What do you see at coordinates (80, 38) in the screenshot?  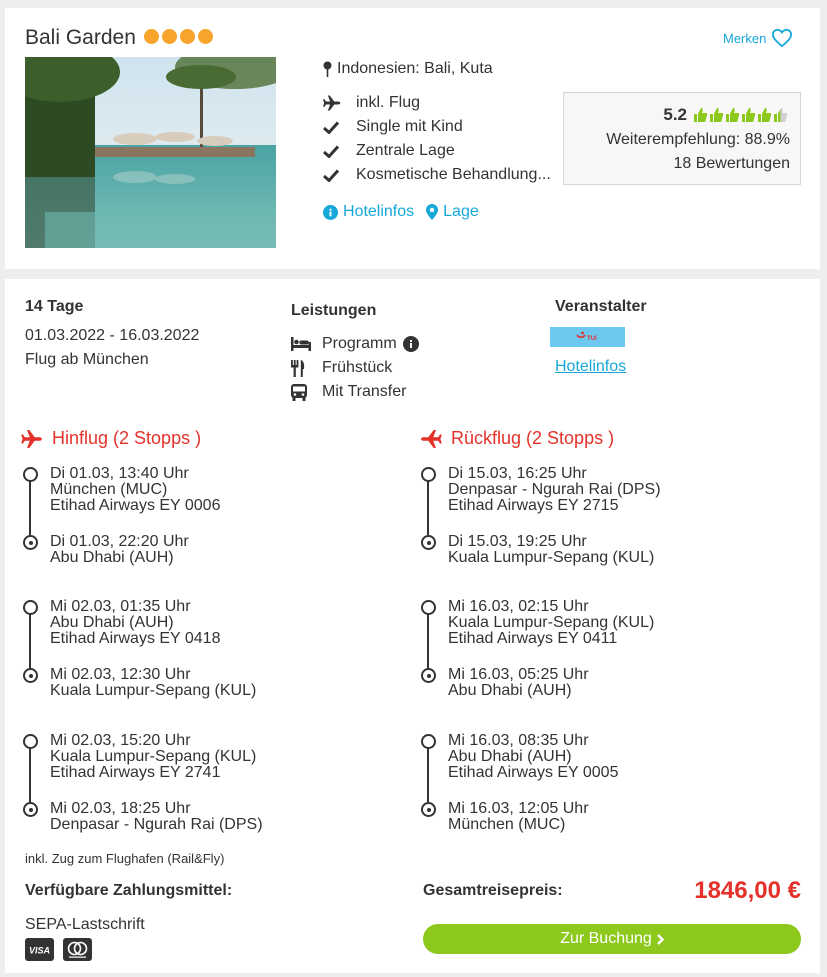 I see `hotel-name: Bali Garden` at bounding box center [80, 38].